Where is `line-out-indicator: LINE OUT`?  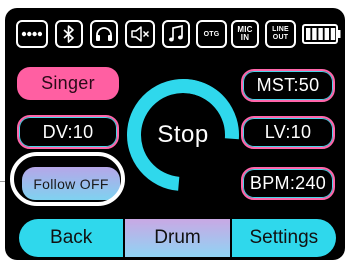 line-out-indicator: LINE OUT is located at coordinates (280, 34).